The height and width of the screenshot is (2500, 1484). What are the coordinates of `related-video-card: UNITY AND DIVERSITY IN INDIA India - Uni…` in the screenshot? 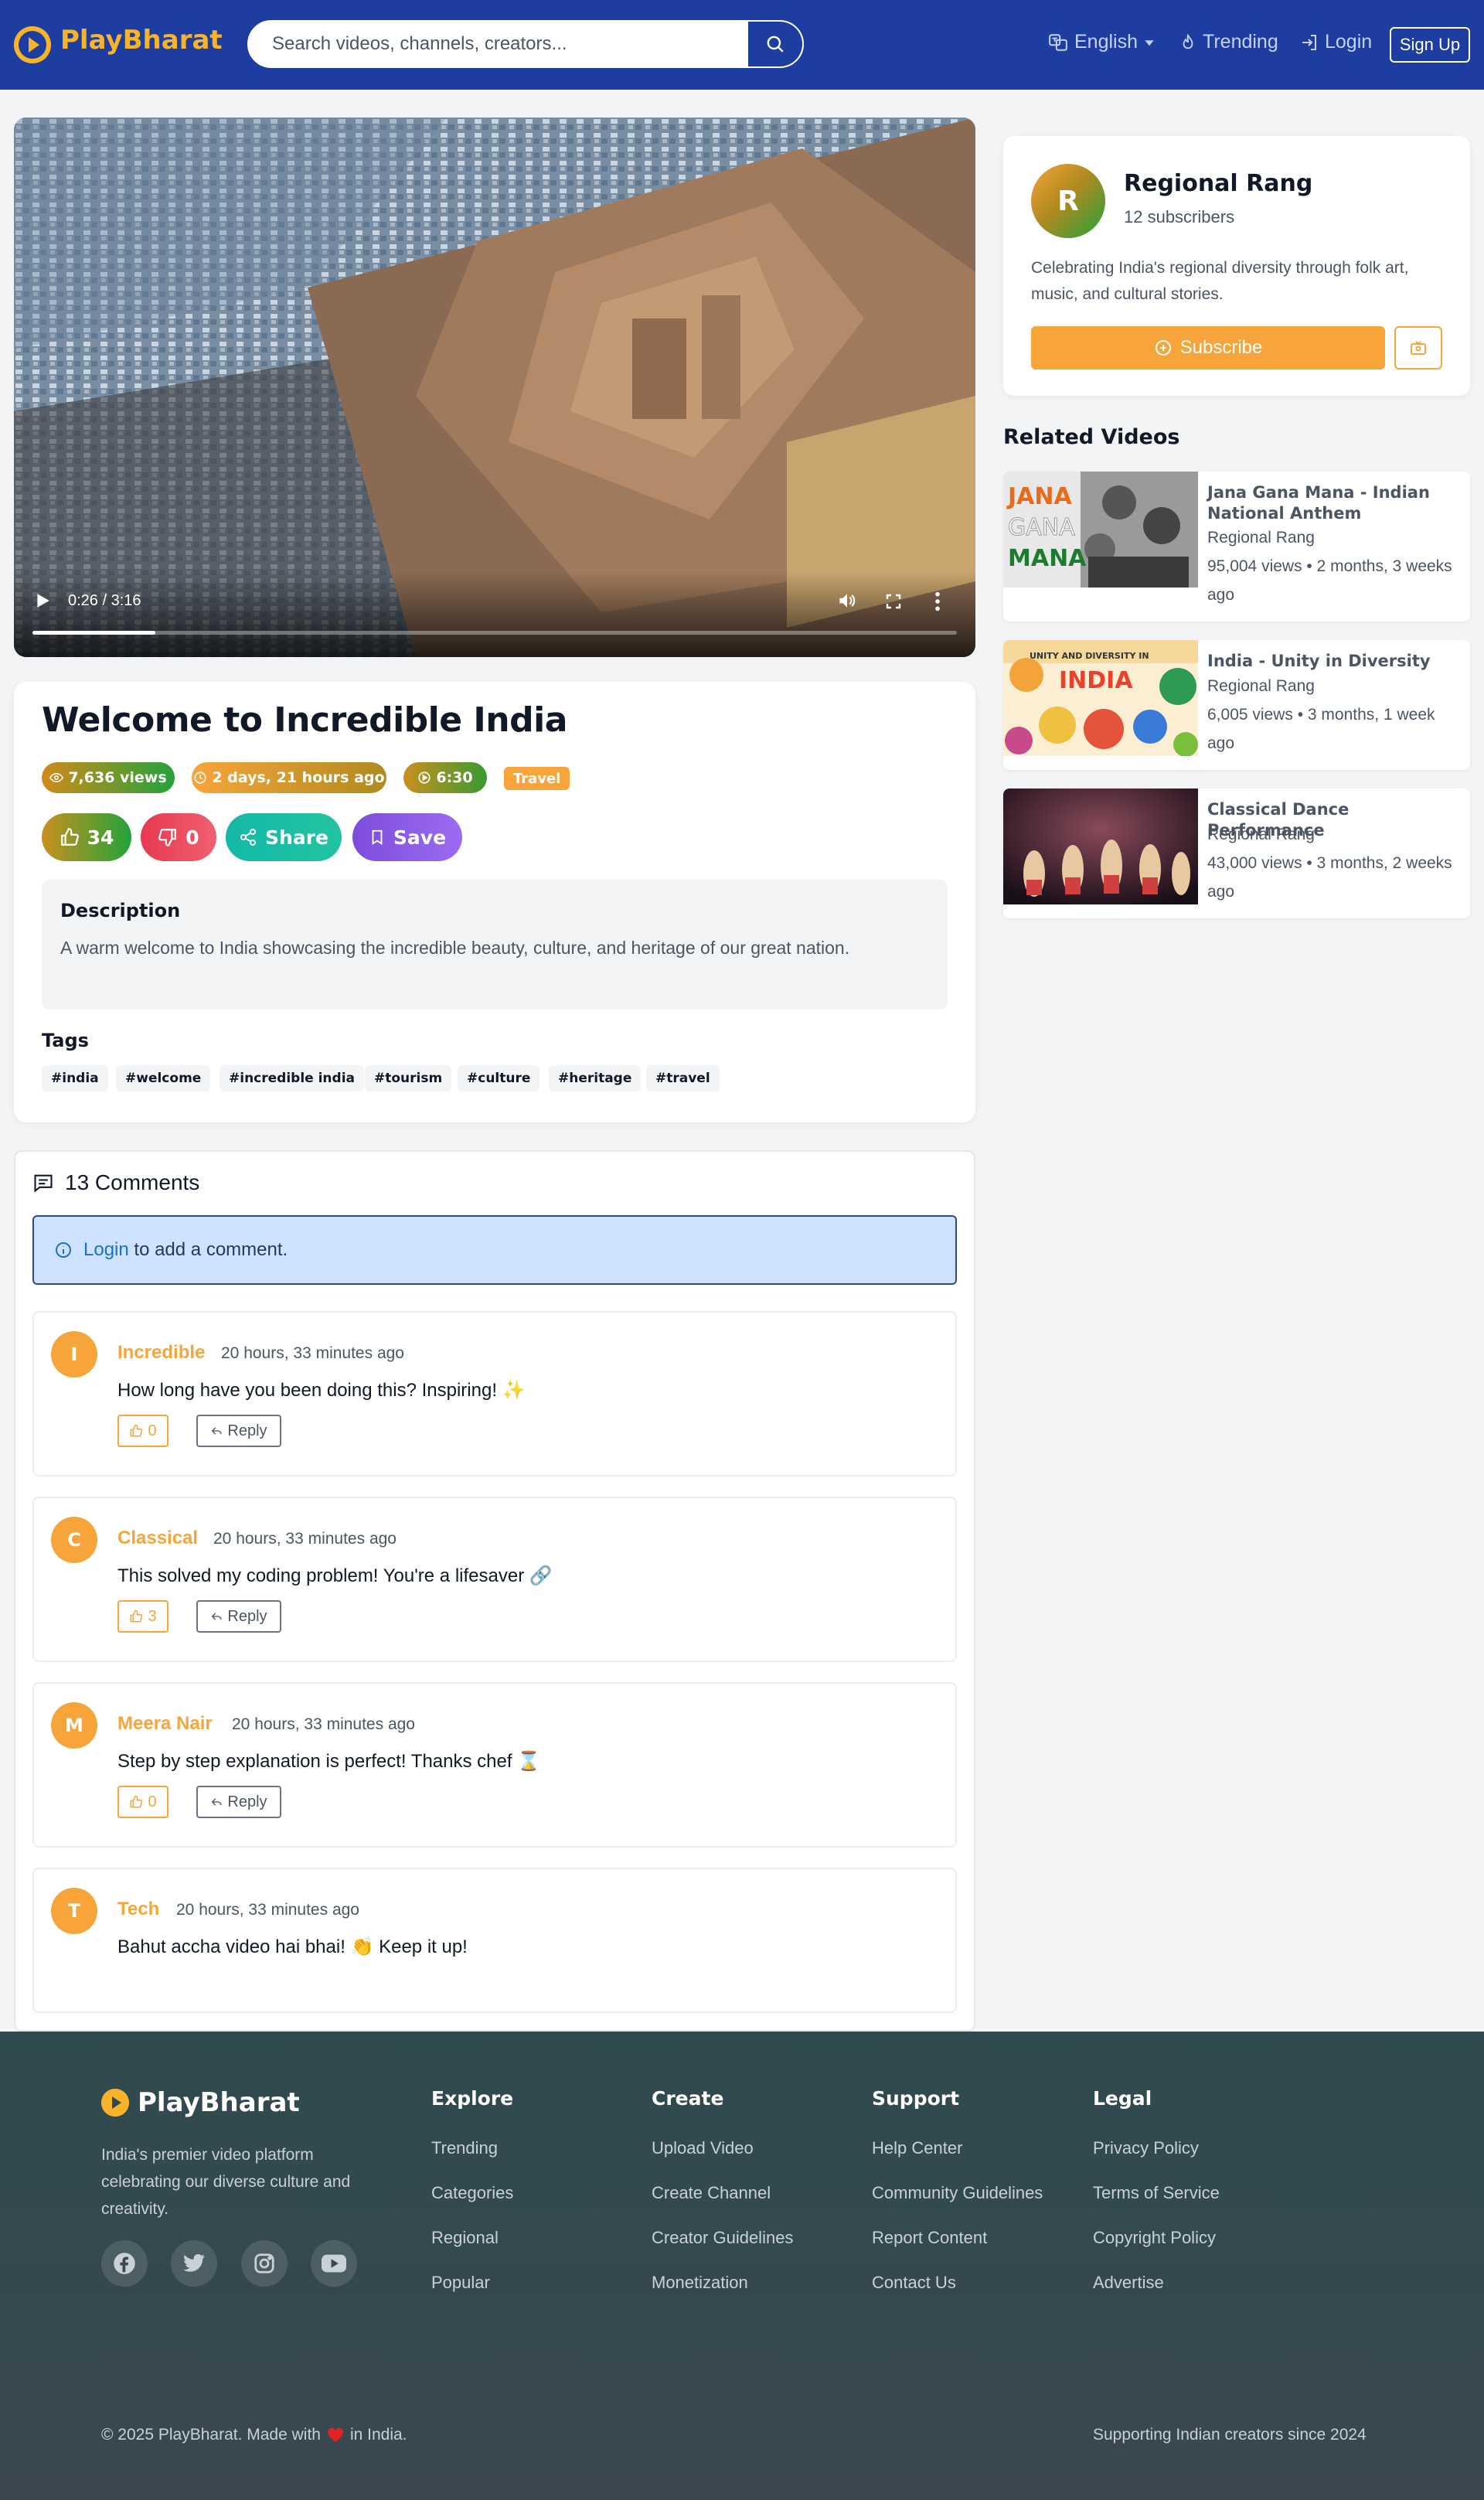 It's located at (1236, 705).